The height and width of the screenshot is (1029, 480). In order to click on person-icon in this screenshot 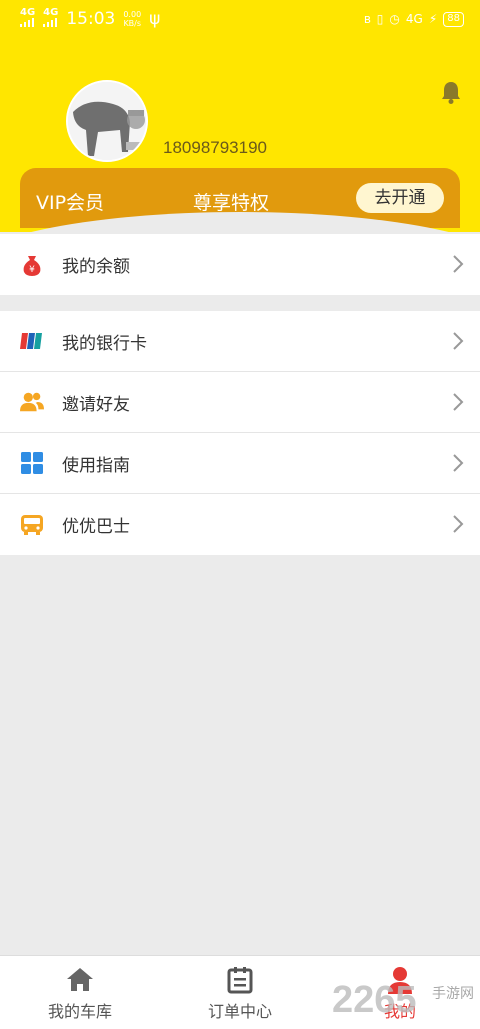, I will do `click(400, 980)`.